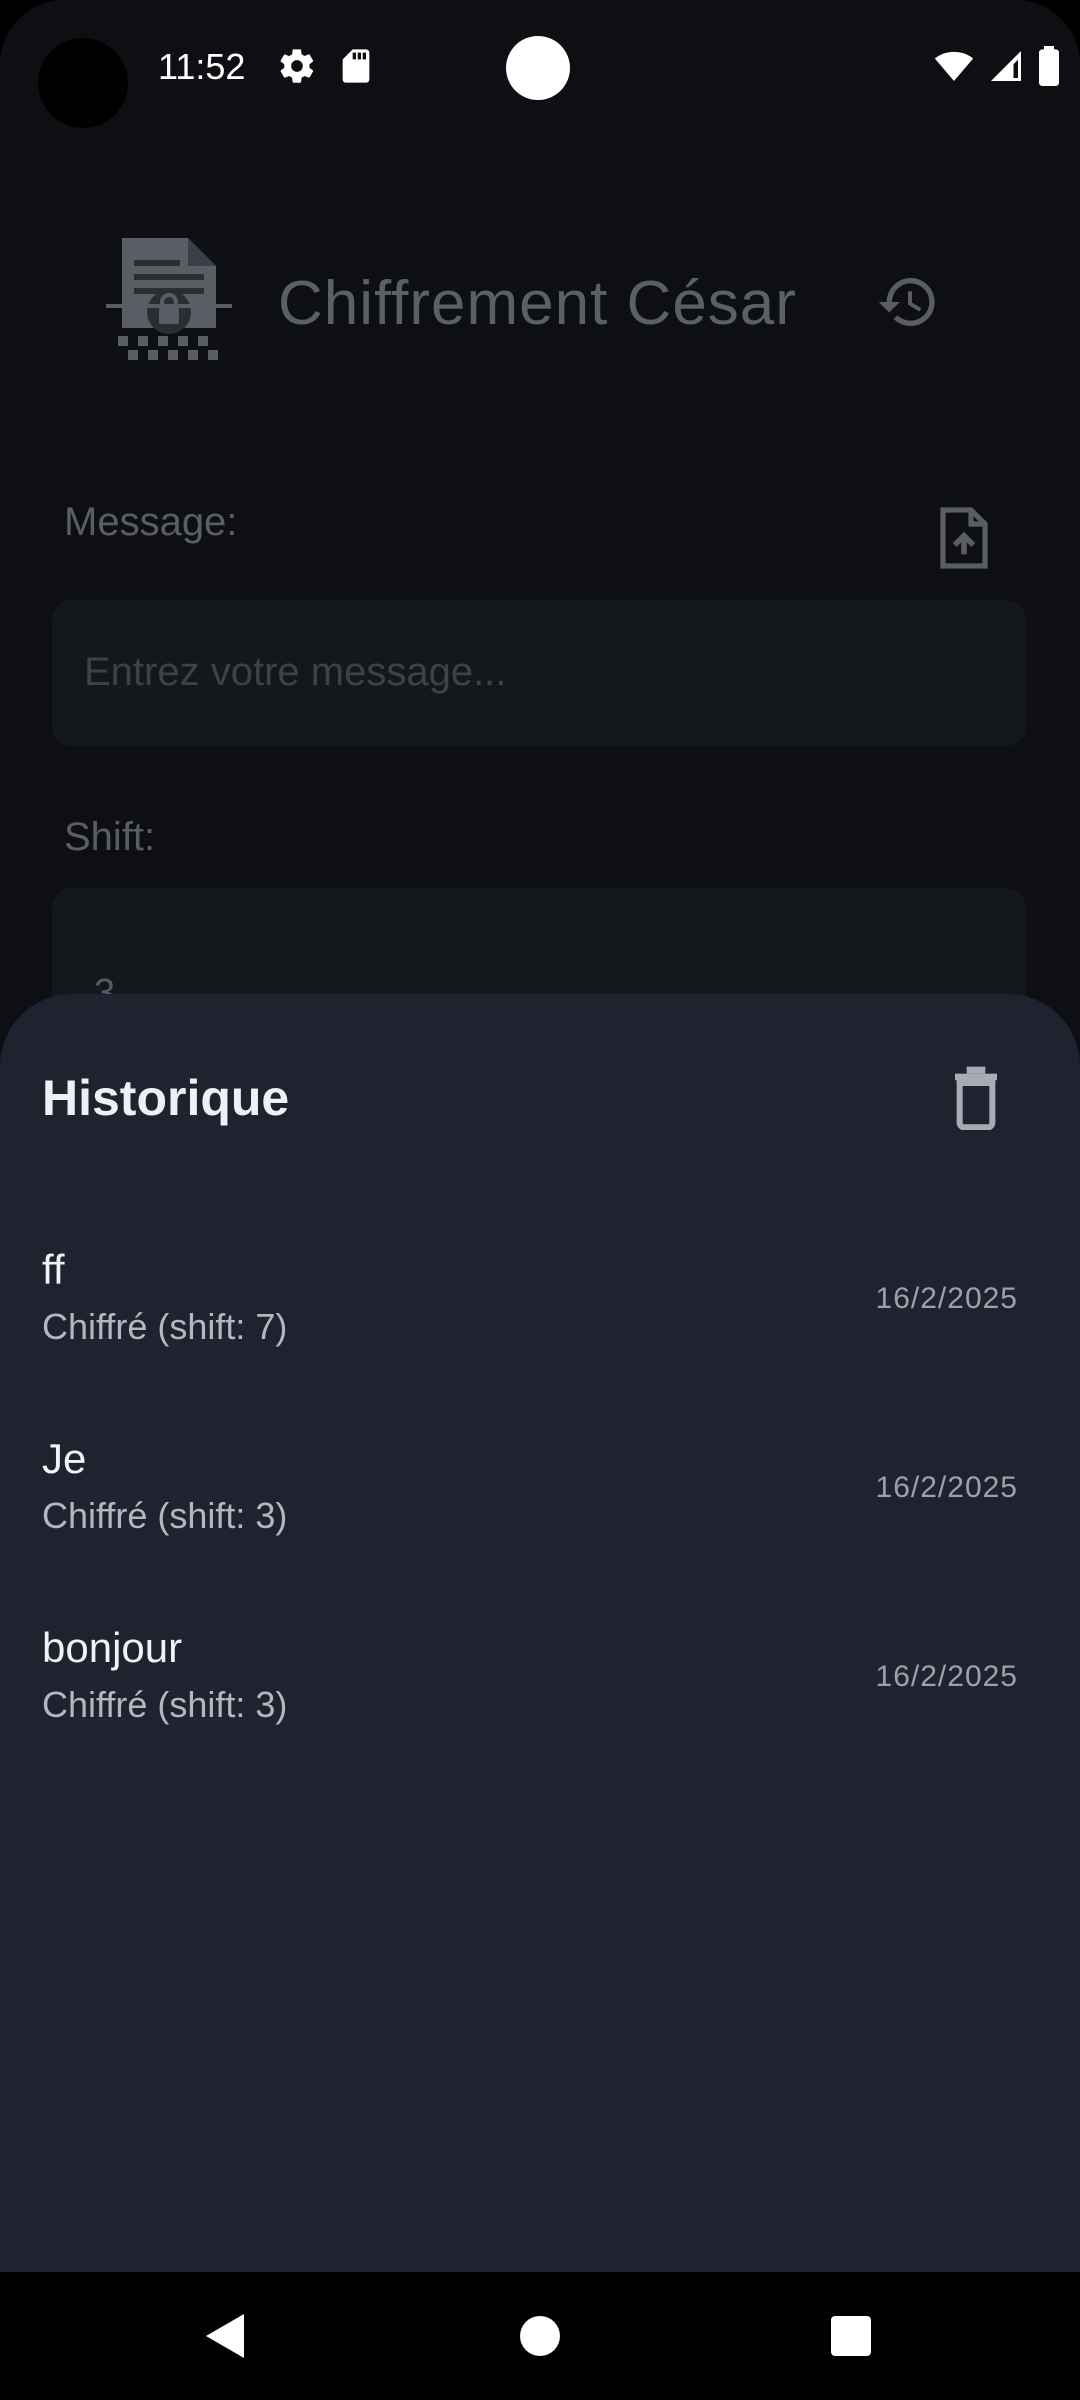  I want to click on history-item: Je Chiffré (shift: 3) 16/2/2025, so click(540, 1515).